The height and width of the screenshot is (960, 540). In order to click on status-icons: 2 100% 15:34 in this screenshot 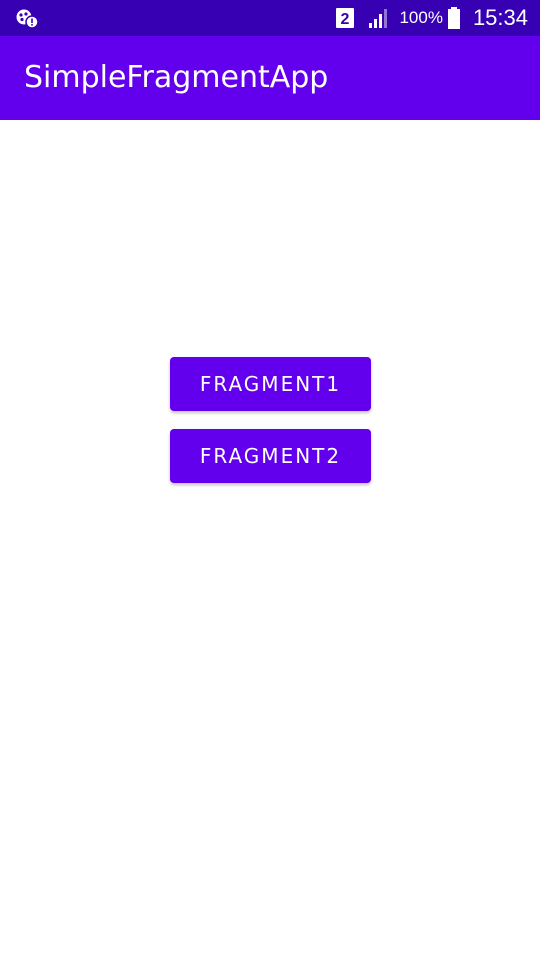, I will do `click(431, 18)`.